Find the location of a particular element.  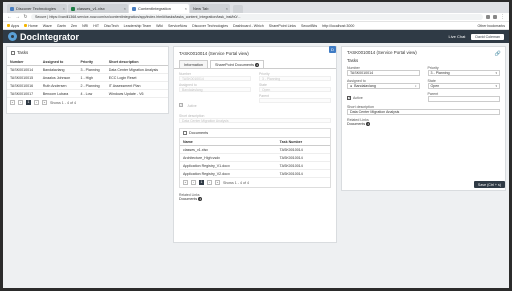

column-header: Priority is located at coordinates (91, 62).